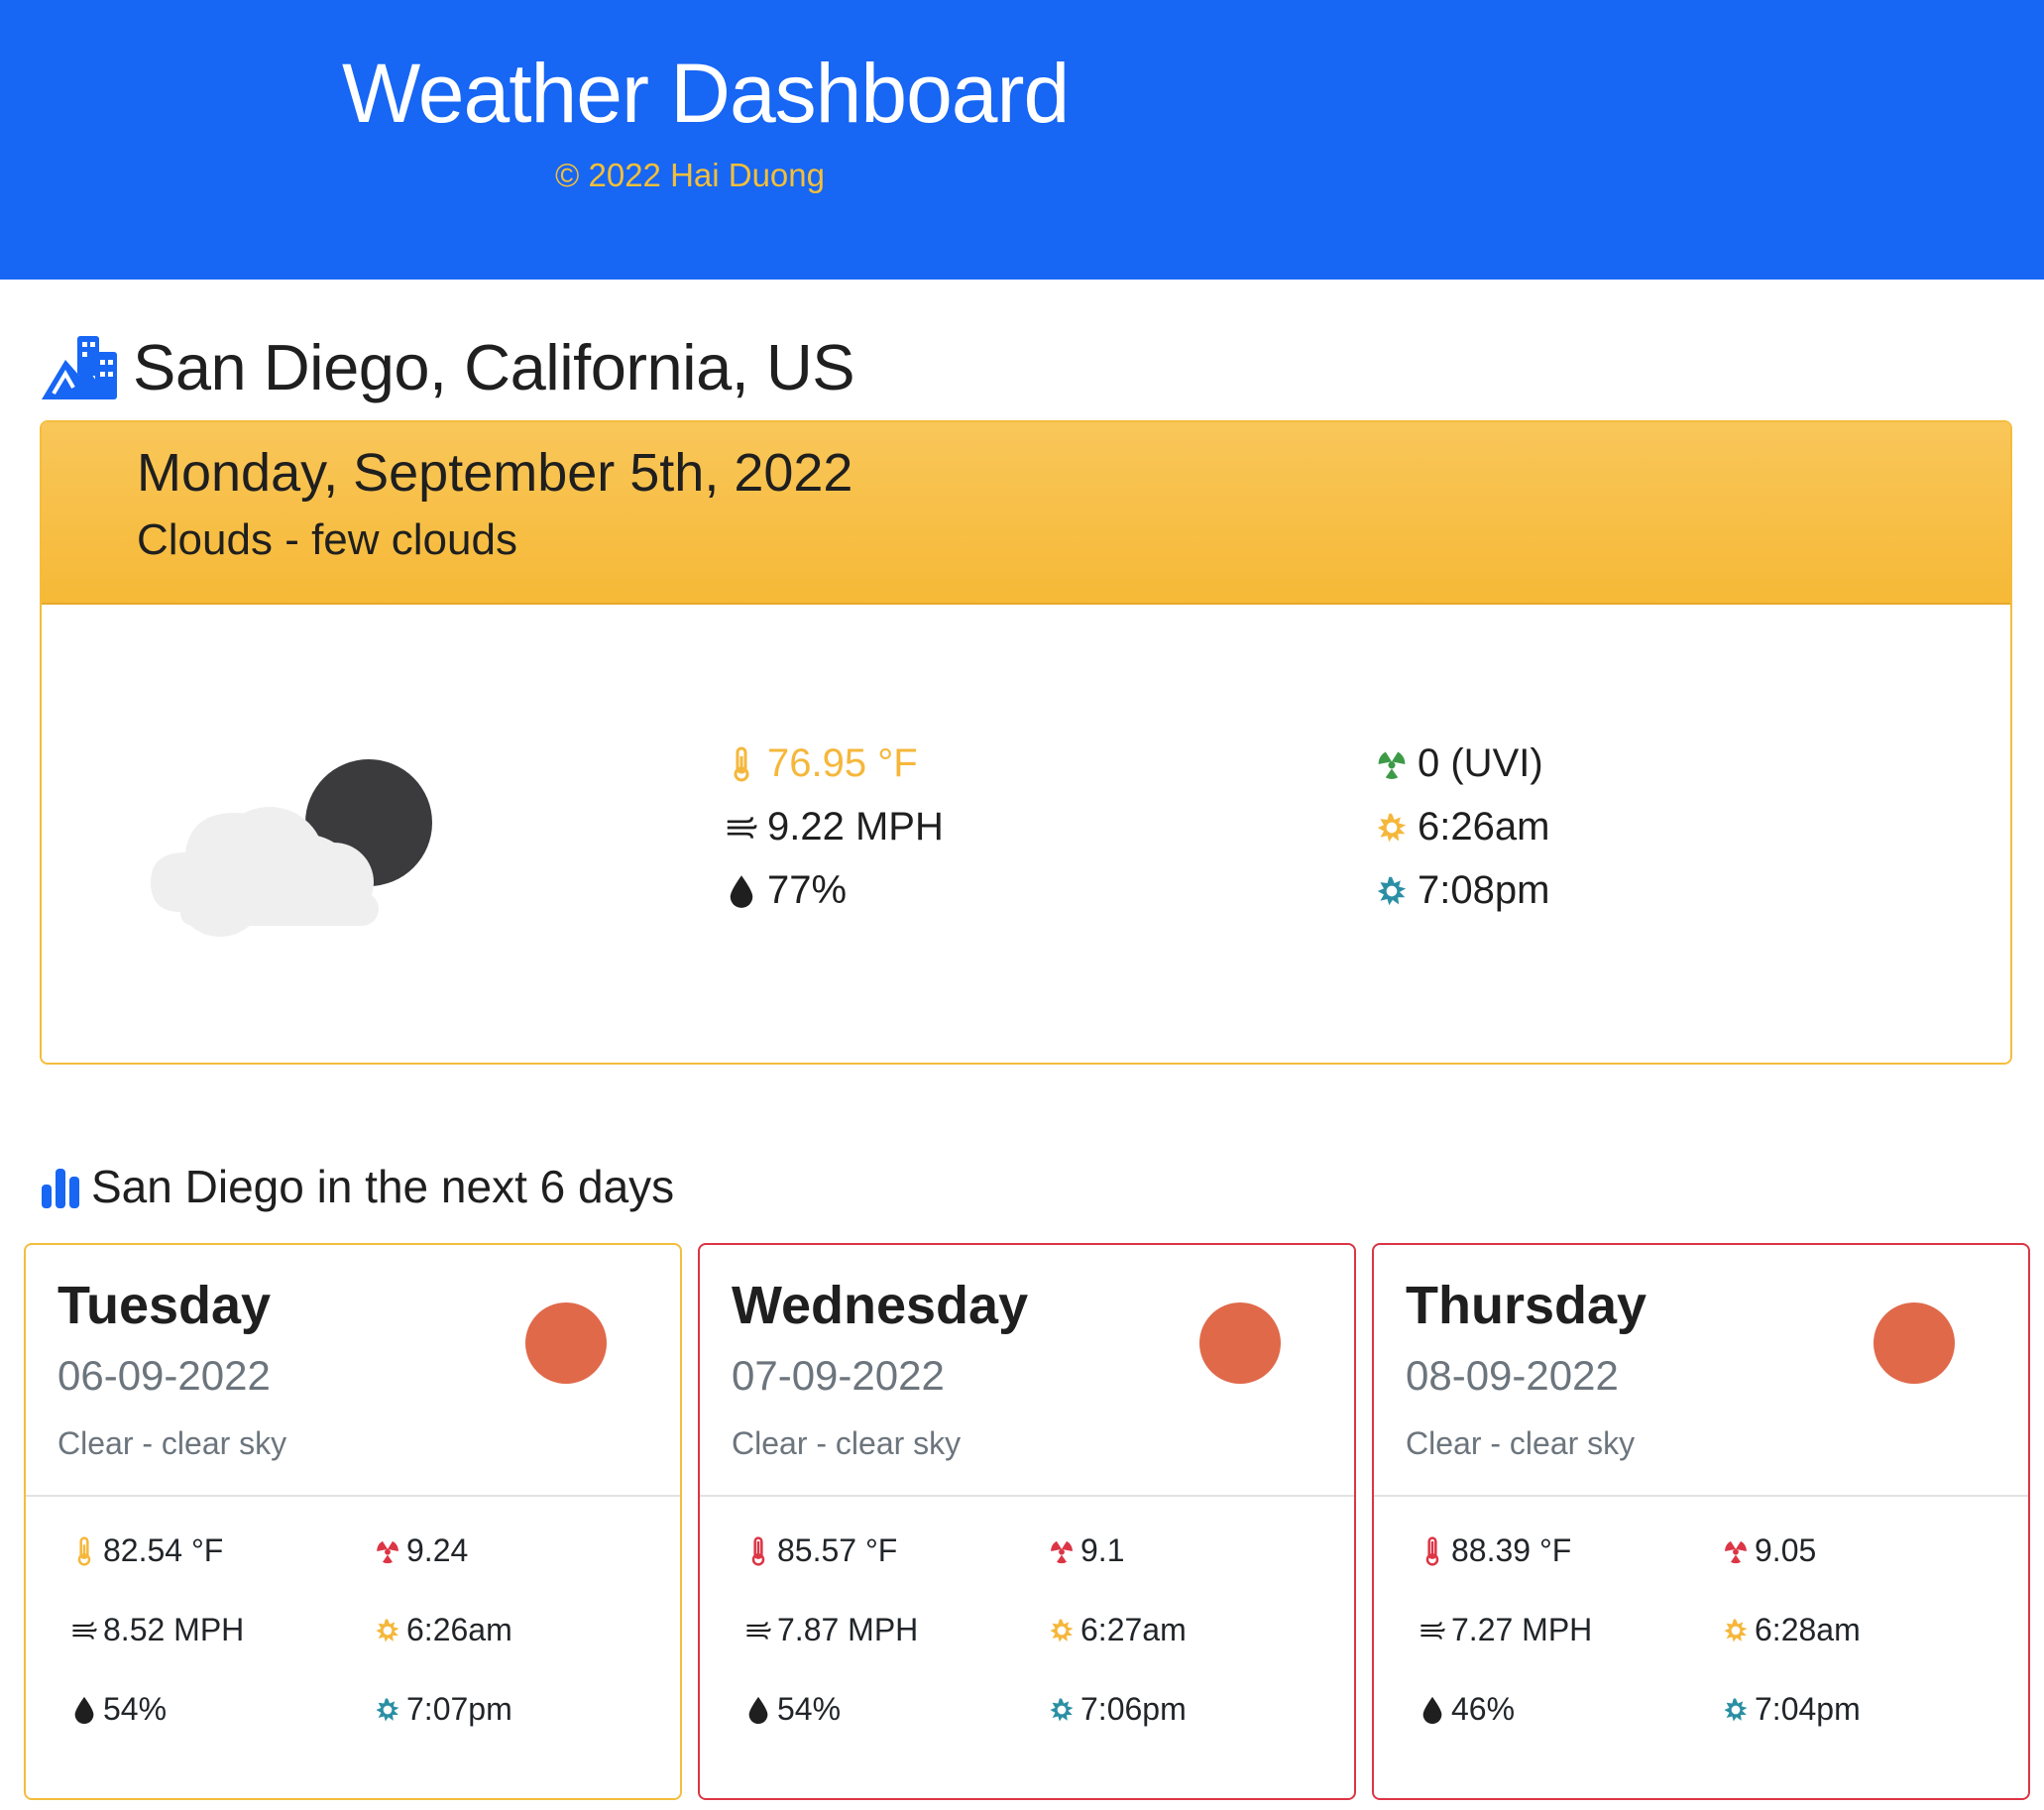 The width and height of the screenshot is (2044, 1810). I want to click on city-icon, so click(79, 367).